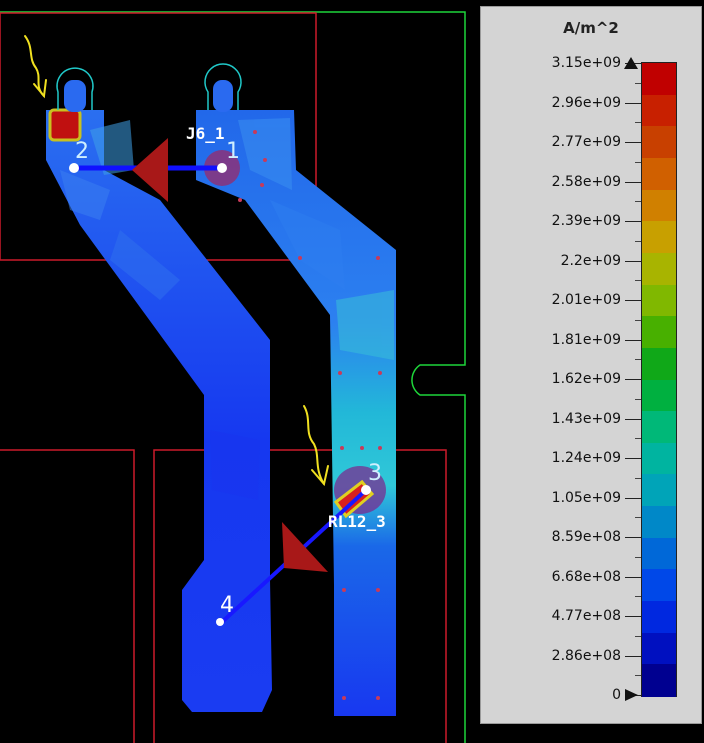 The width and height of the screenshot is (704, 743). Describe the element at coordinates (586, 102) in the screenshot. I see `legend-tick-label: 2.96e+09` at that location.